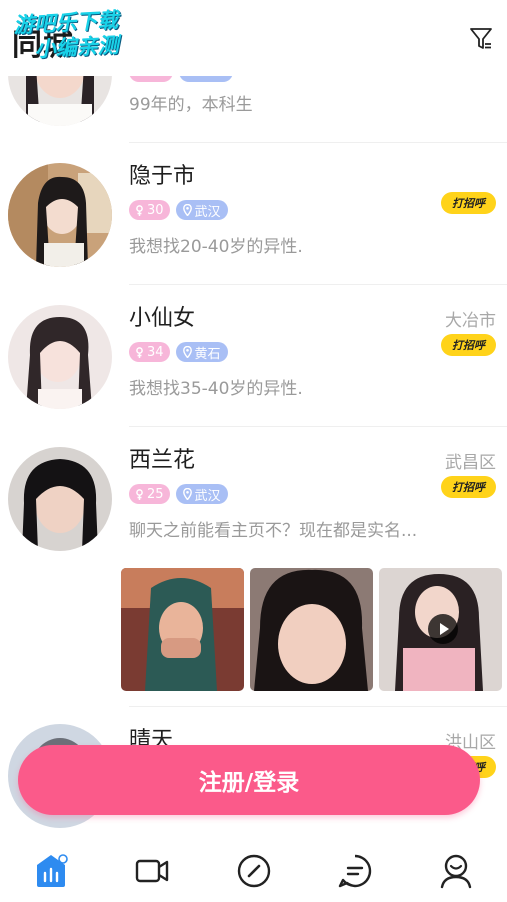 The image size is (507, 902). I want to click on district-label: 大冶市, so click(470, 321).